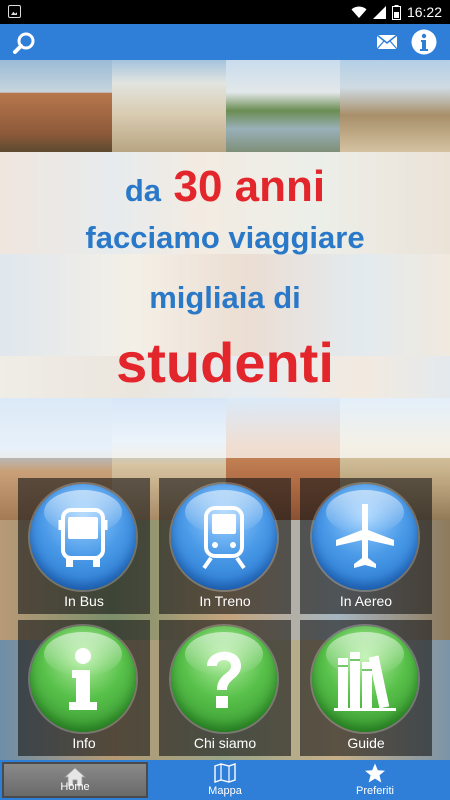  What do you see at coordinates (366, 743) in the screenshot?
I see `menu-item-label: Guide` at bounding box center [366, 743].